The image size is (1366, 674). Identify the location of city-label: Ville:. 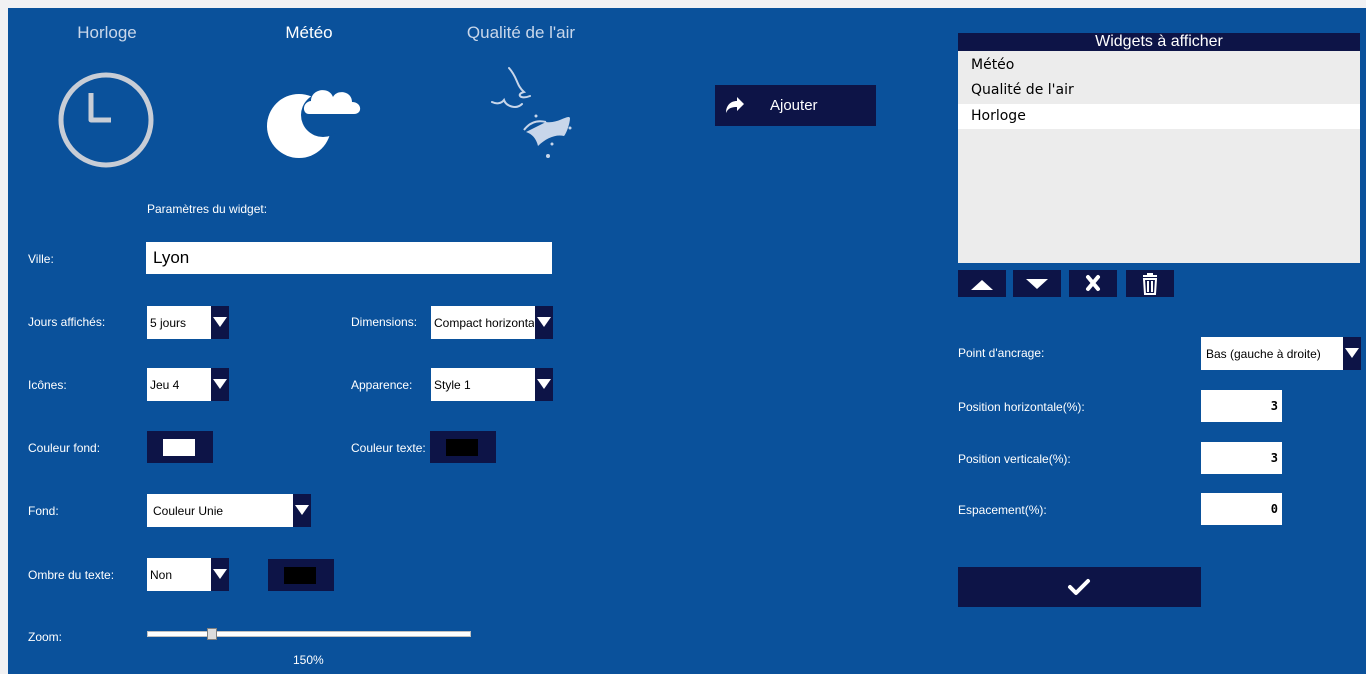
(41, 259).